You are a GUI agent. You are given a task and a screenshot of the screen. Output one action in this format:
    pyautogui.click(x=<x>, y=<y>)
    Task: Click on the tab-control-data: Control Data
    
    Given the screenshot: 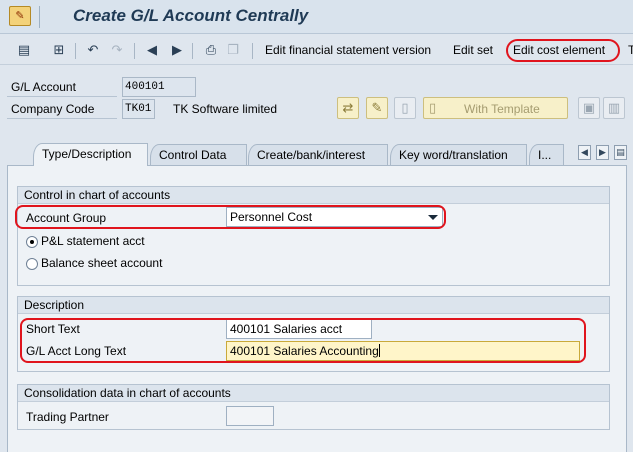 What is the action you would take?
    pyautogui.click(x=198, y=154)
    